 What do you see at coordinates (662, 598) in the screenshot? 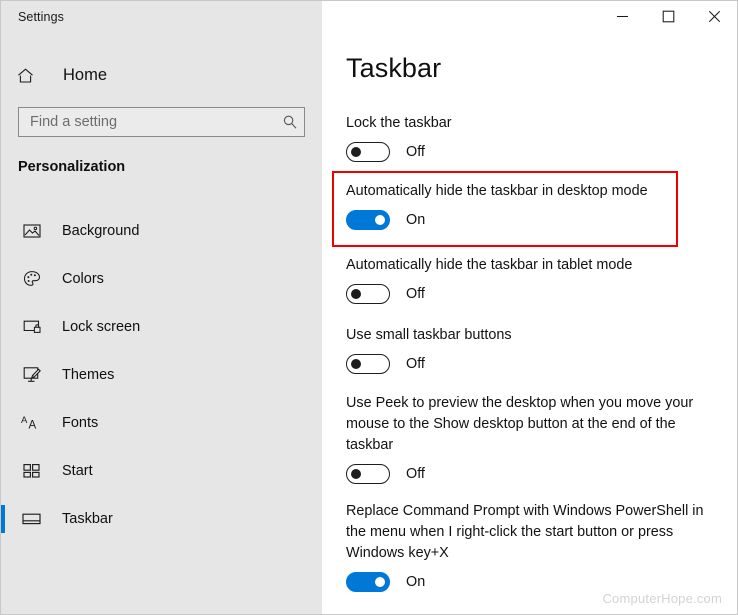
I see `watermark: ComputerHope.com` at bounding box center [662, 598].